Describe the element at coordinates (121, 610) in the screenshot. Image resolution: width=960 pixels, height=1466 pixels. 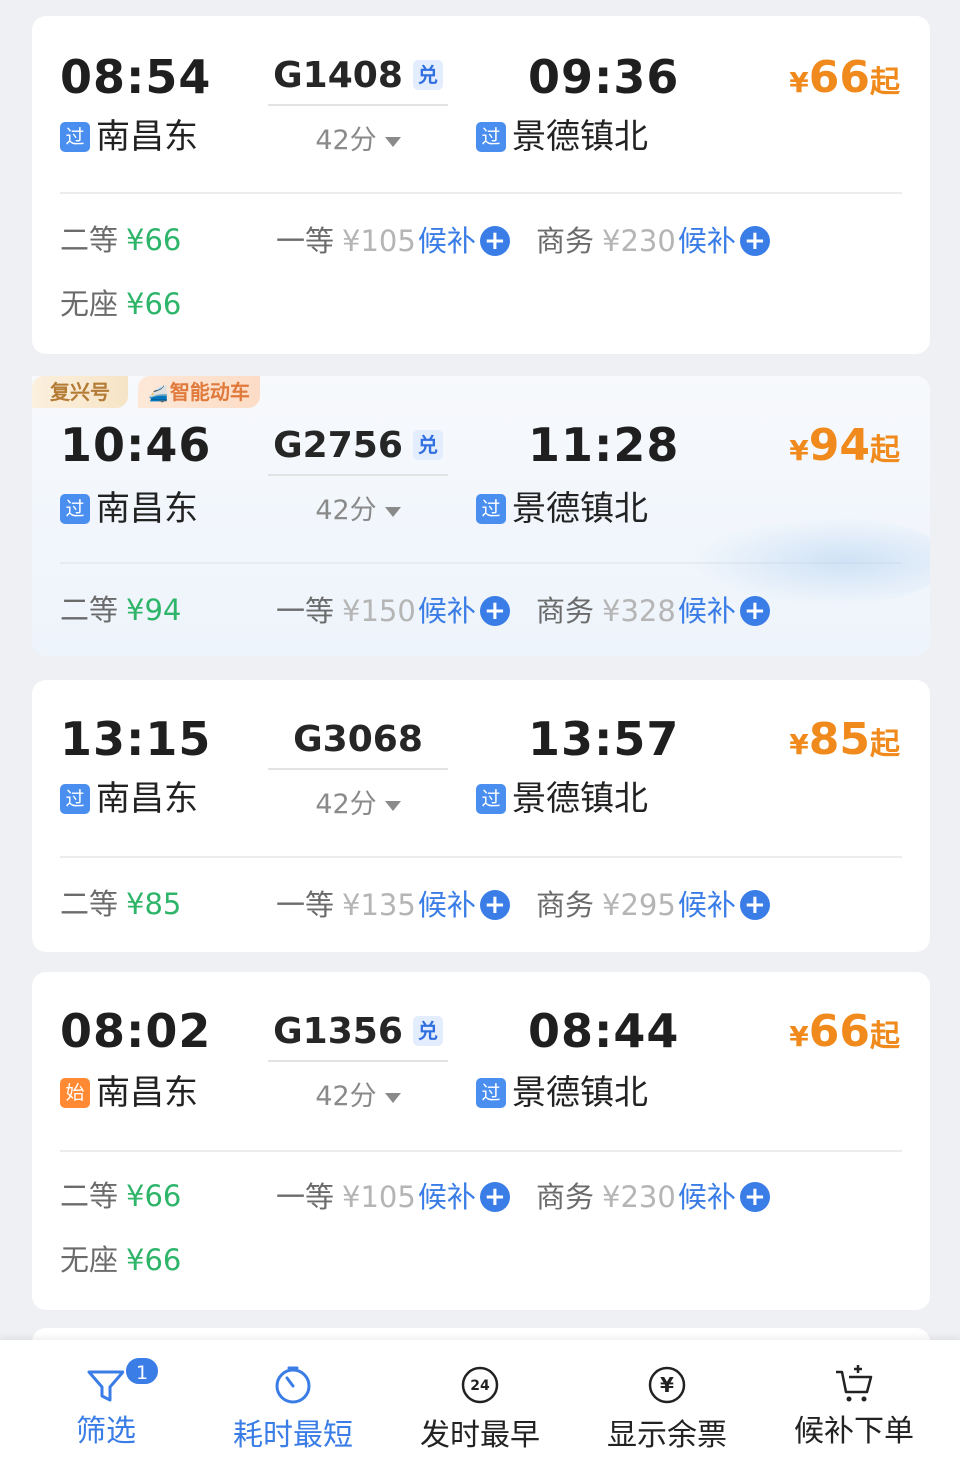
I see `seat-second-class: 二等 ¥94` at that location.